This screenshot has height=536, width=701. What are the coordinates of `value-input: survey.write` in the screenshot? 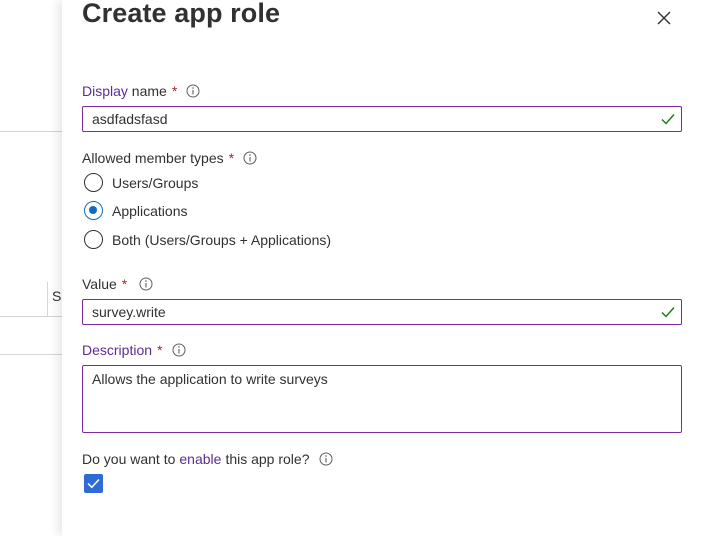 It's located at (382, 312).